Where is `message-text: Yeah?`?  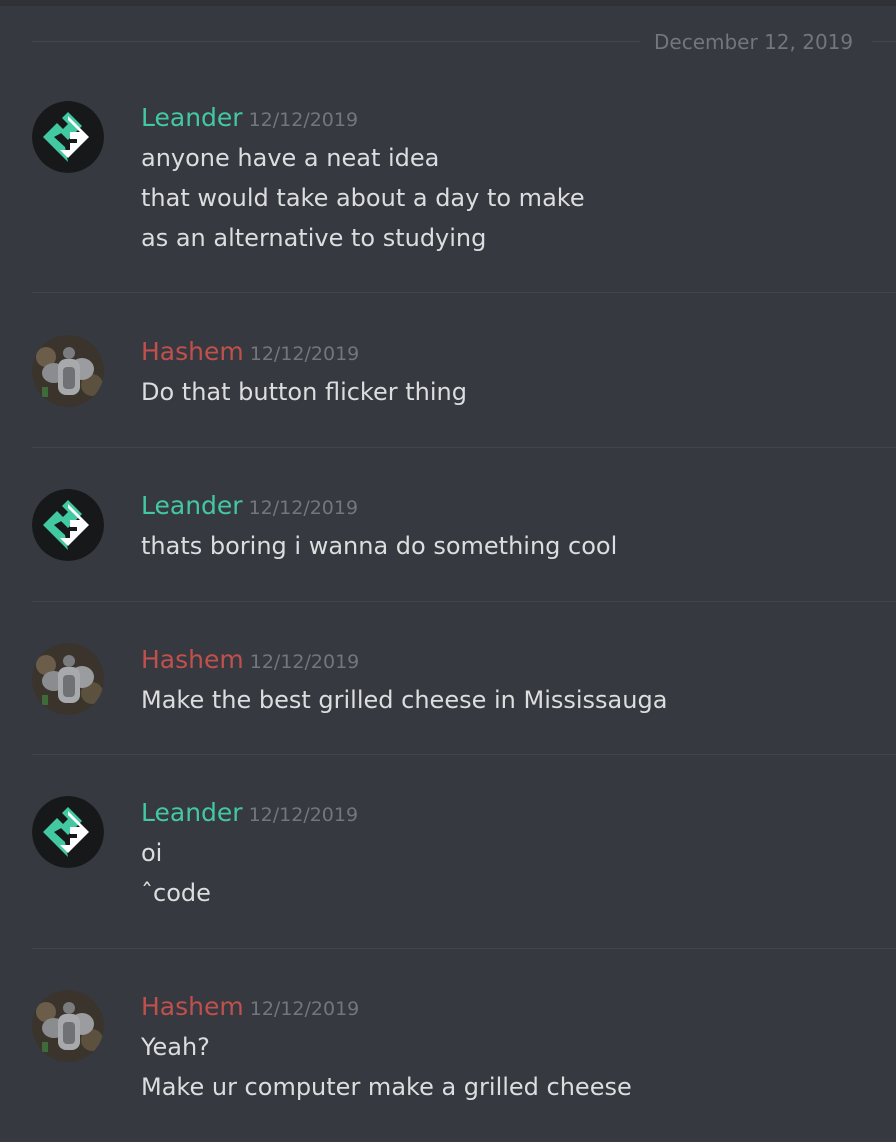 message-text: Yeah? is located at coordinates (175, 1047).